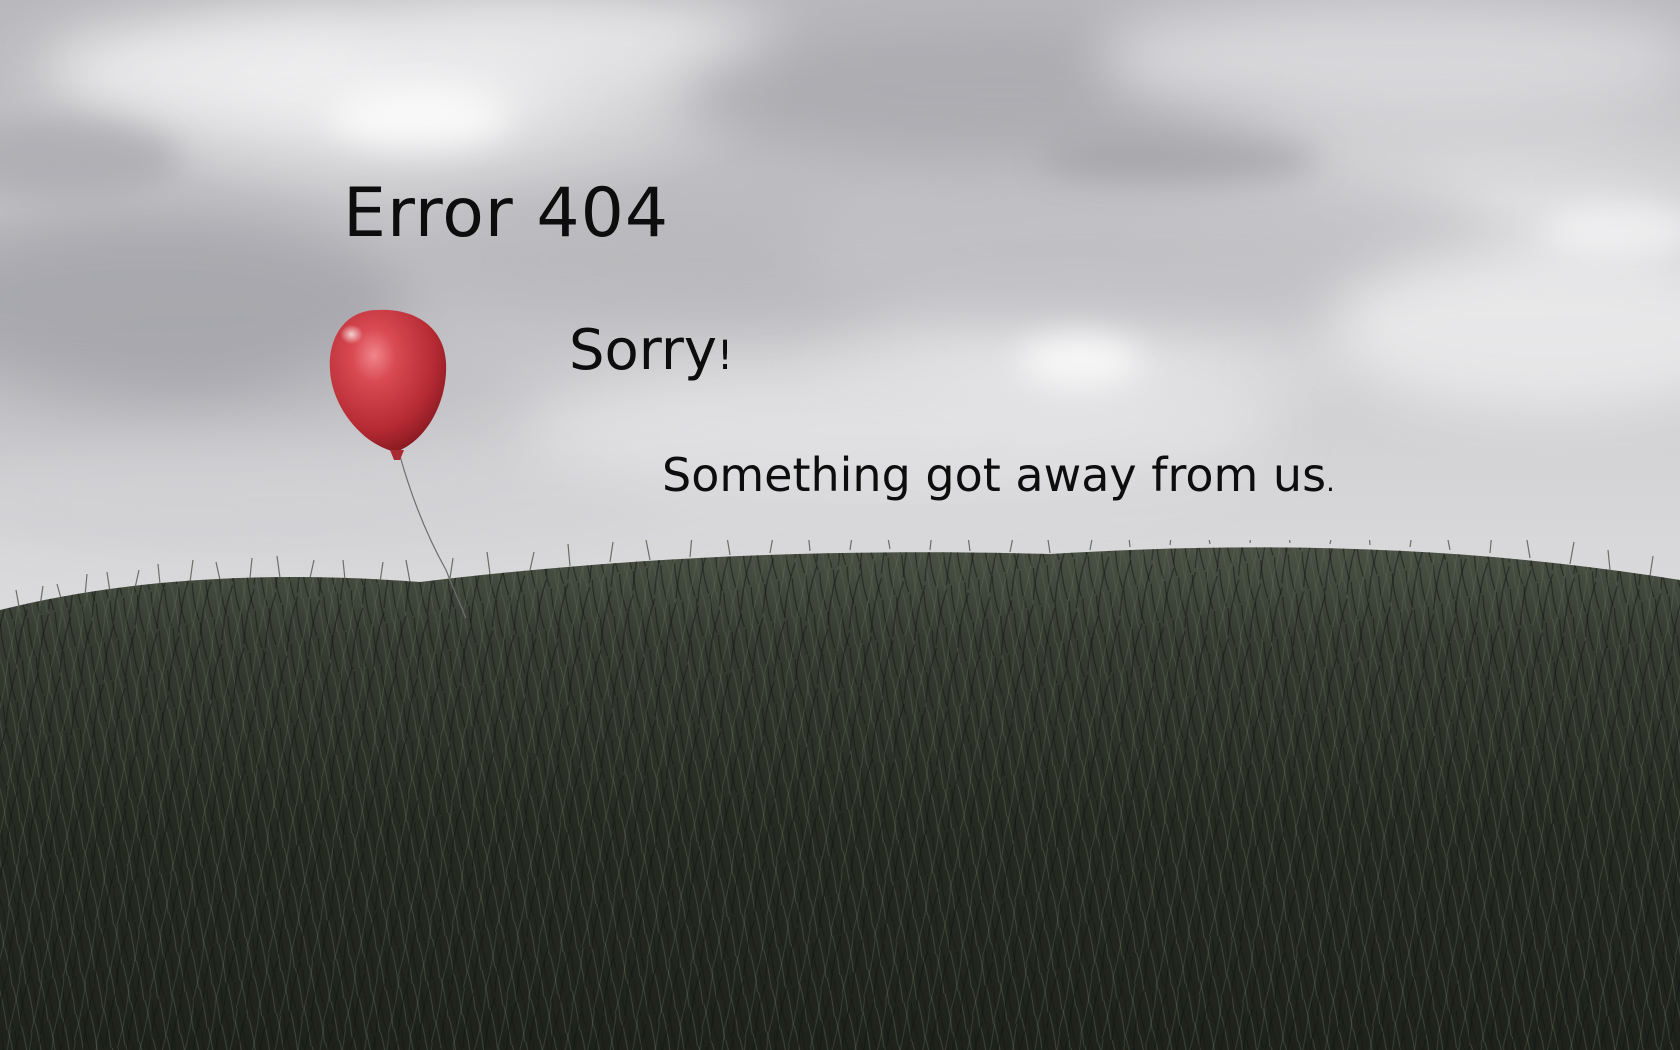  I want to click on red-balloon-icon, so click(398, 464).